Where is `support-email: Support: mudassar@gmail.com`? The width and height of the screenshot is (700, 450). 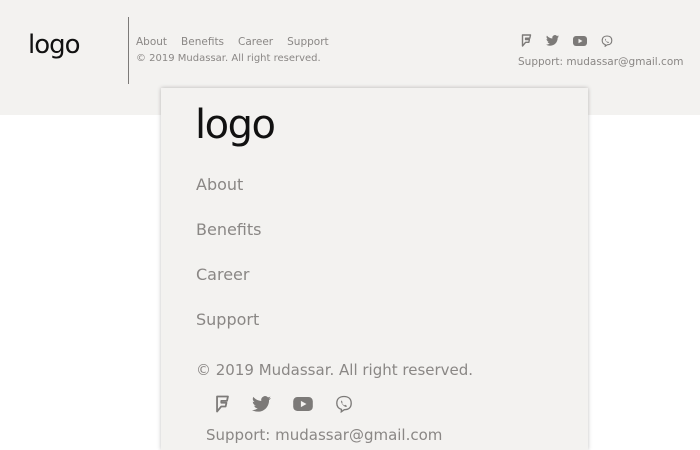
support-email: Support: mudassar@gmail.com is located at coordinates (600, 62).